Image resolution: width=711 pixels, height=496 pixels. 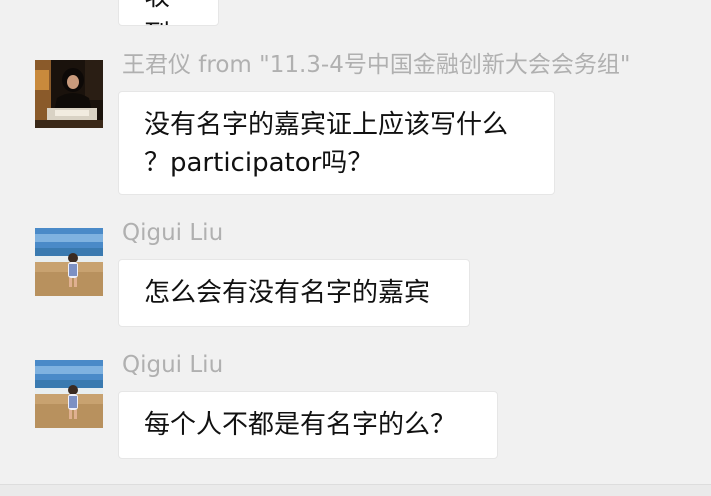 I want to click on message-bubble: 怎么会有没有名字的嘉宾, so click(x=294, y=293).